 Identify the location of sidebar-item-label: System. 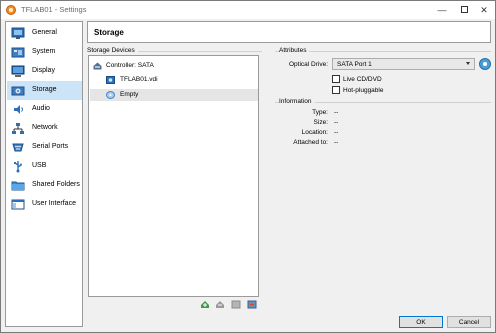
(44, 51).